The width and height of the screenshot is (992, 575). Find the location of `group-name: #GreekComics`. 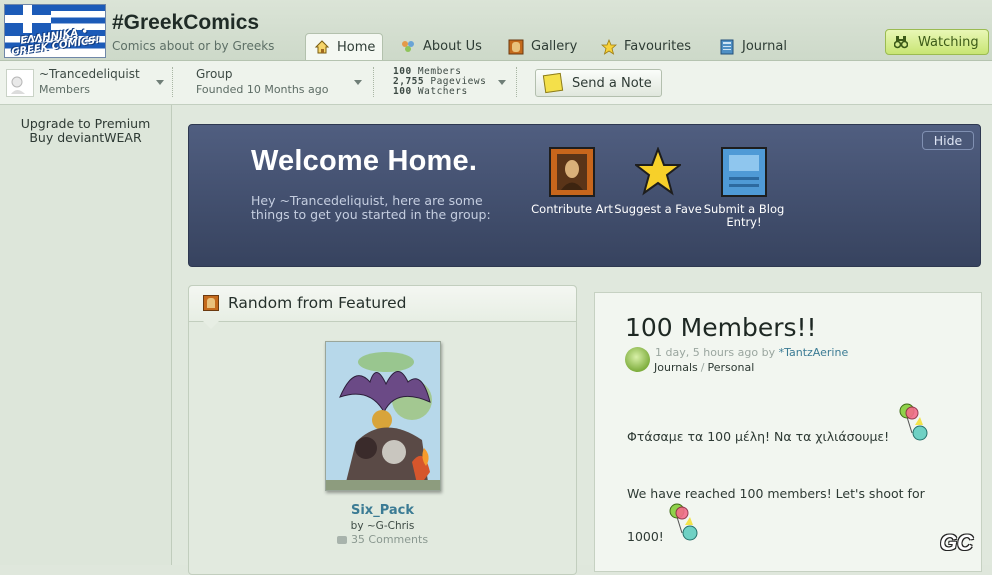

group-name: #GreekComics is located at coordinates (185, 23).